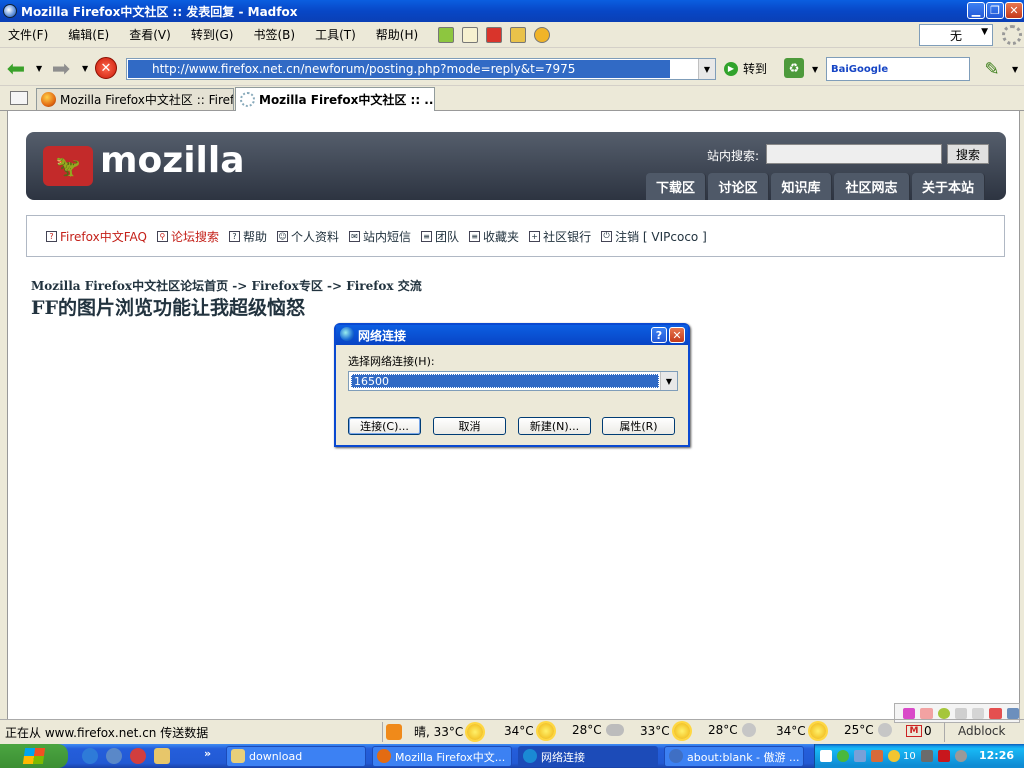 The width and height of the screenshot is (1024, 768). I want to click on team-link: ≡ 团队, so click(440, 236).